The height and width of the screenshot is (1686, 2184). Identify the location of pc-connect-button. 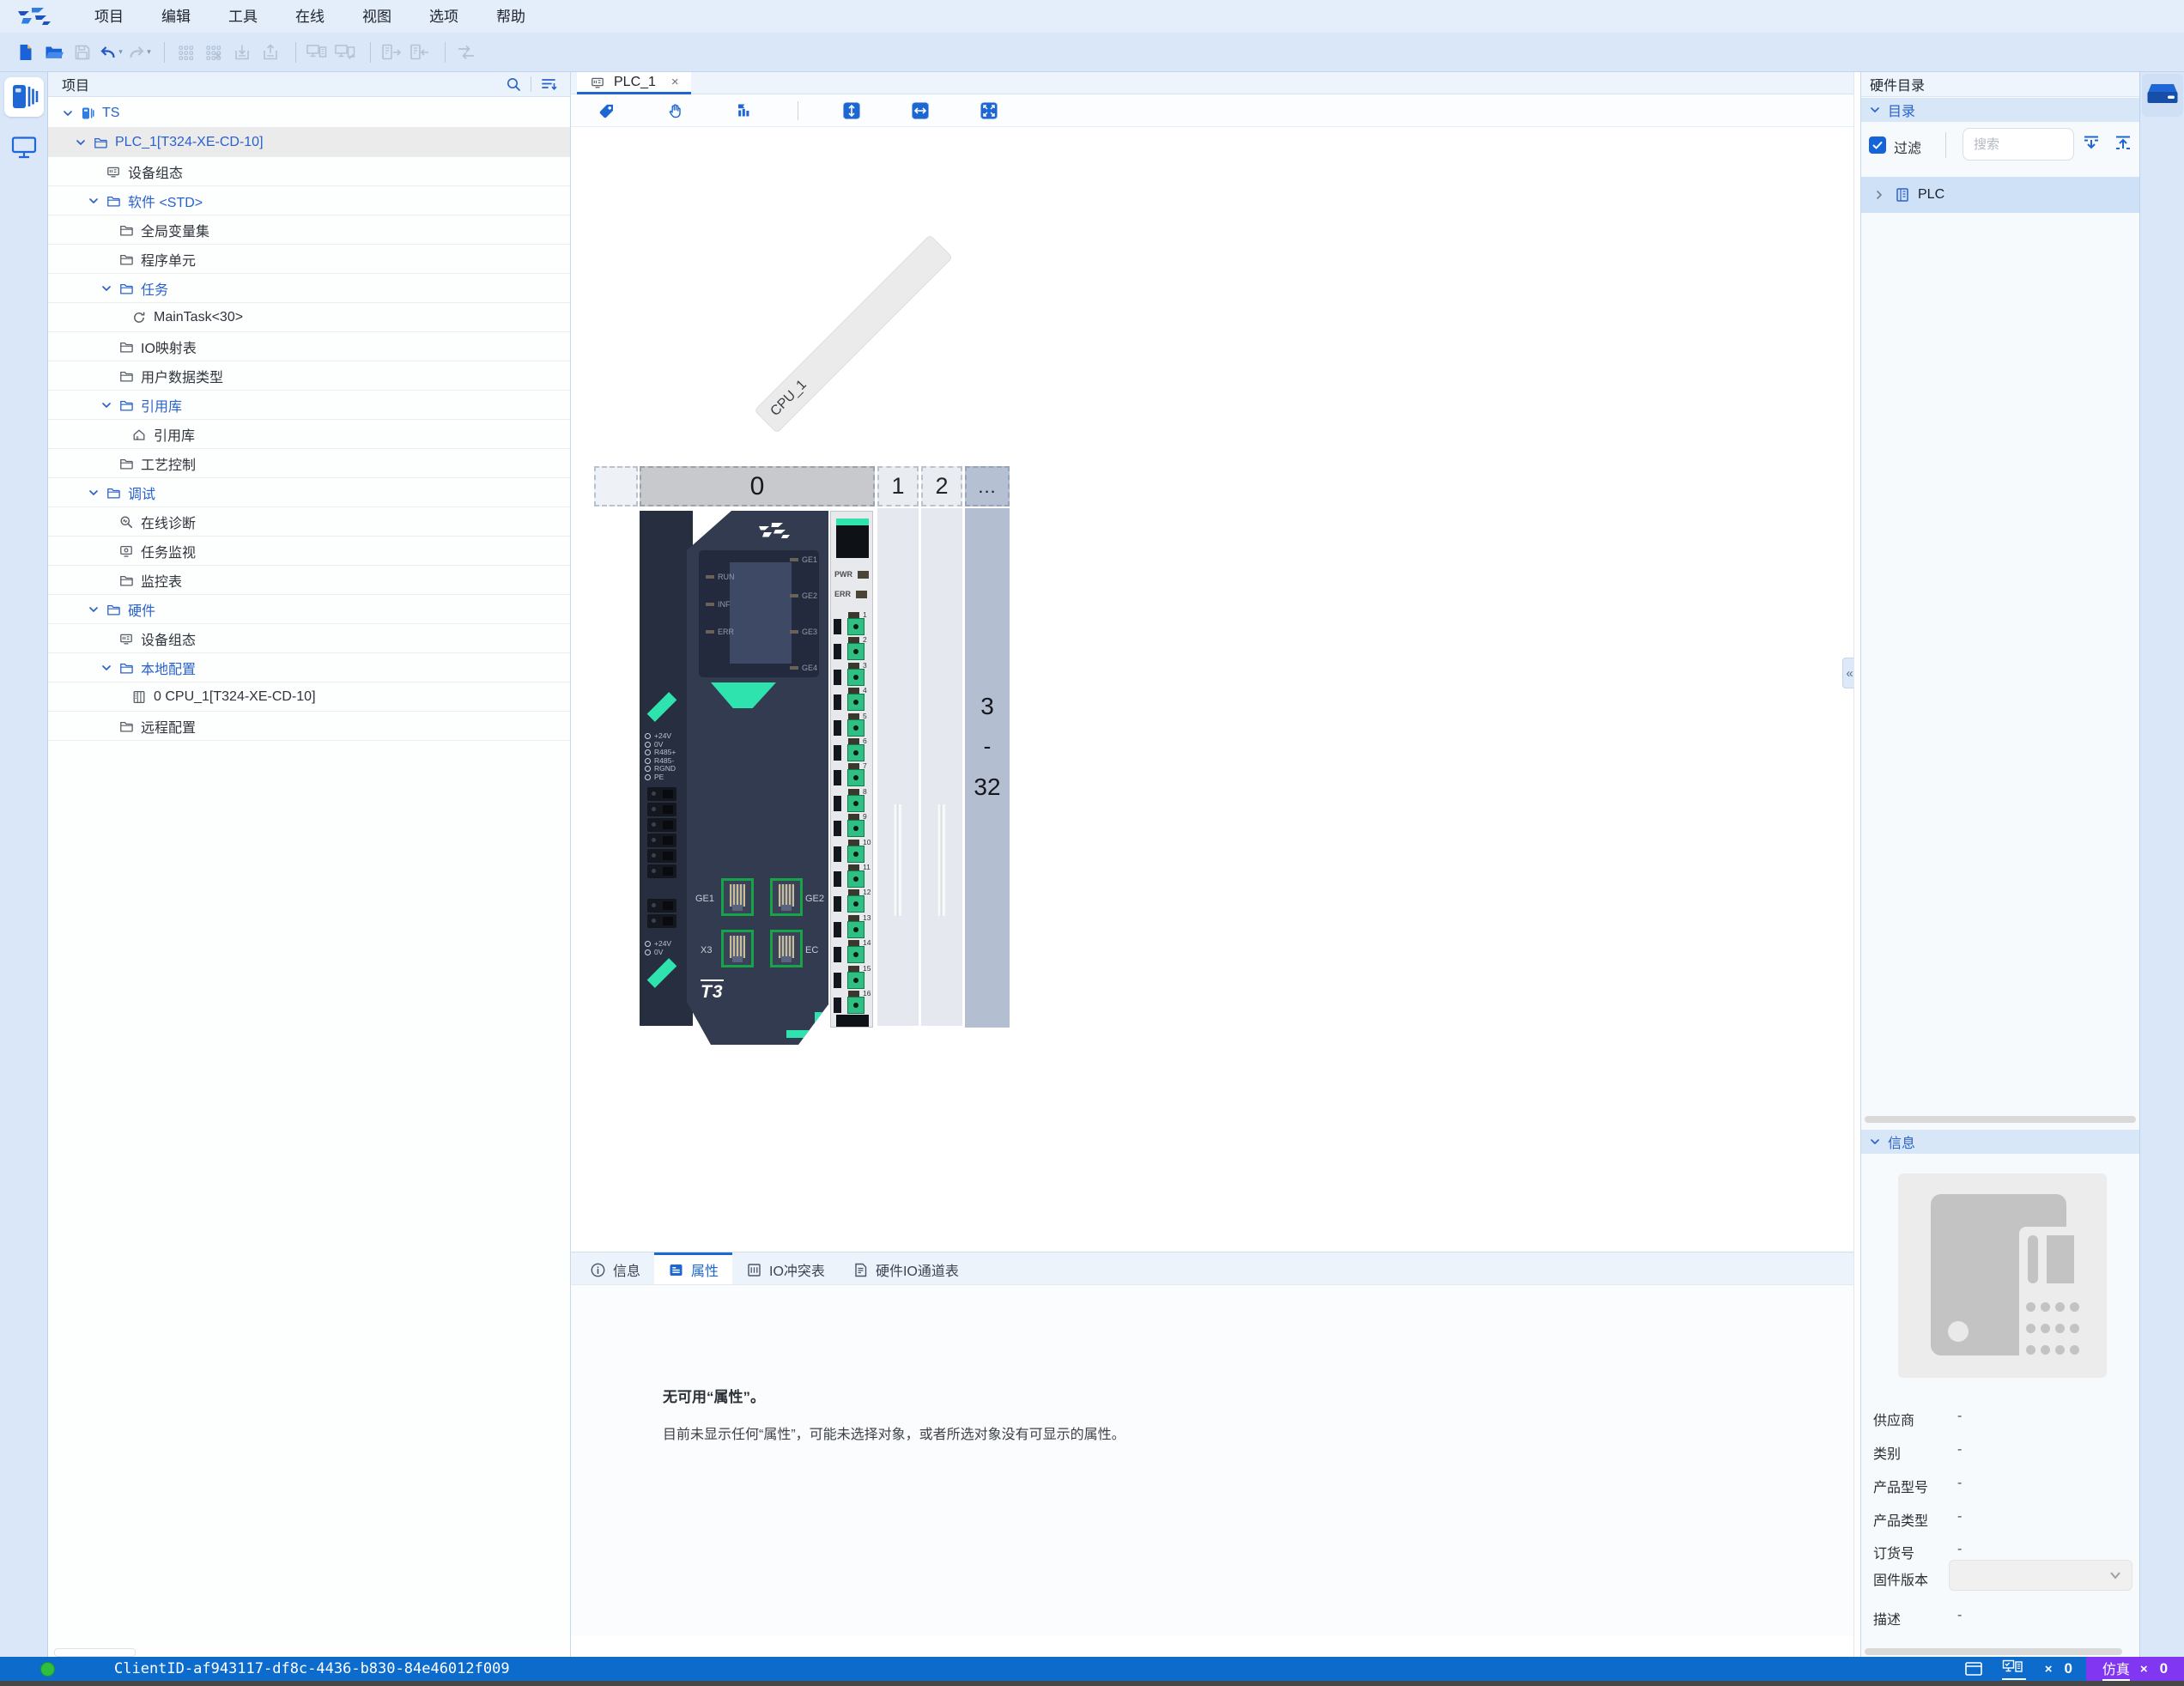
(317, 52).